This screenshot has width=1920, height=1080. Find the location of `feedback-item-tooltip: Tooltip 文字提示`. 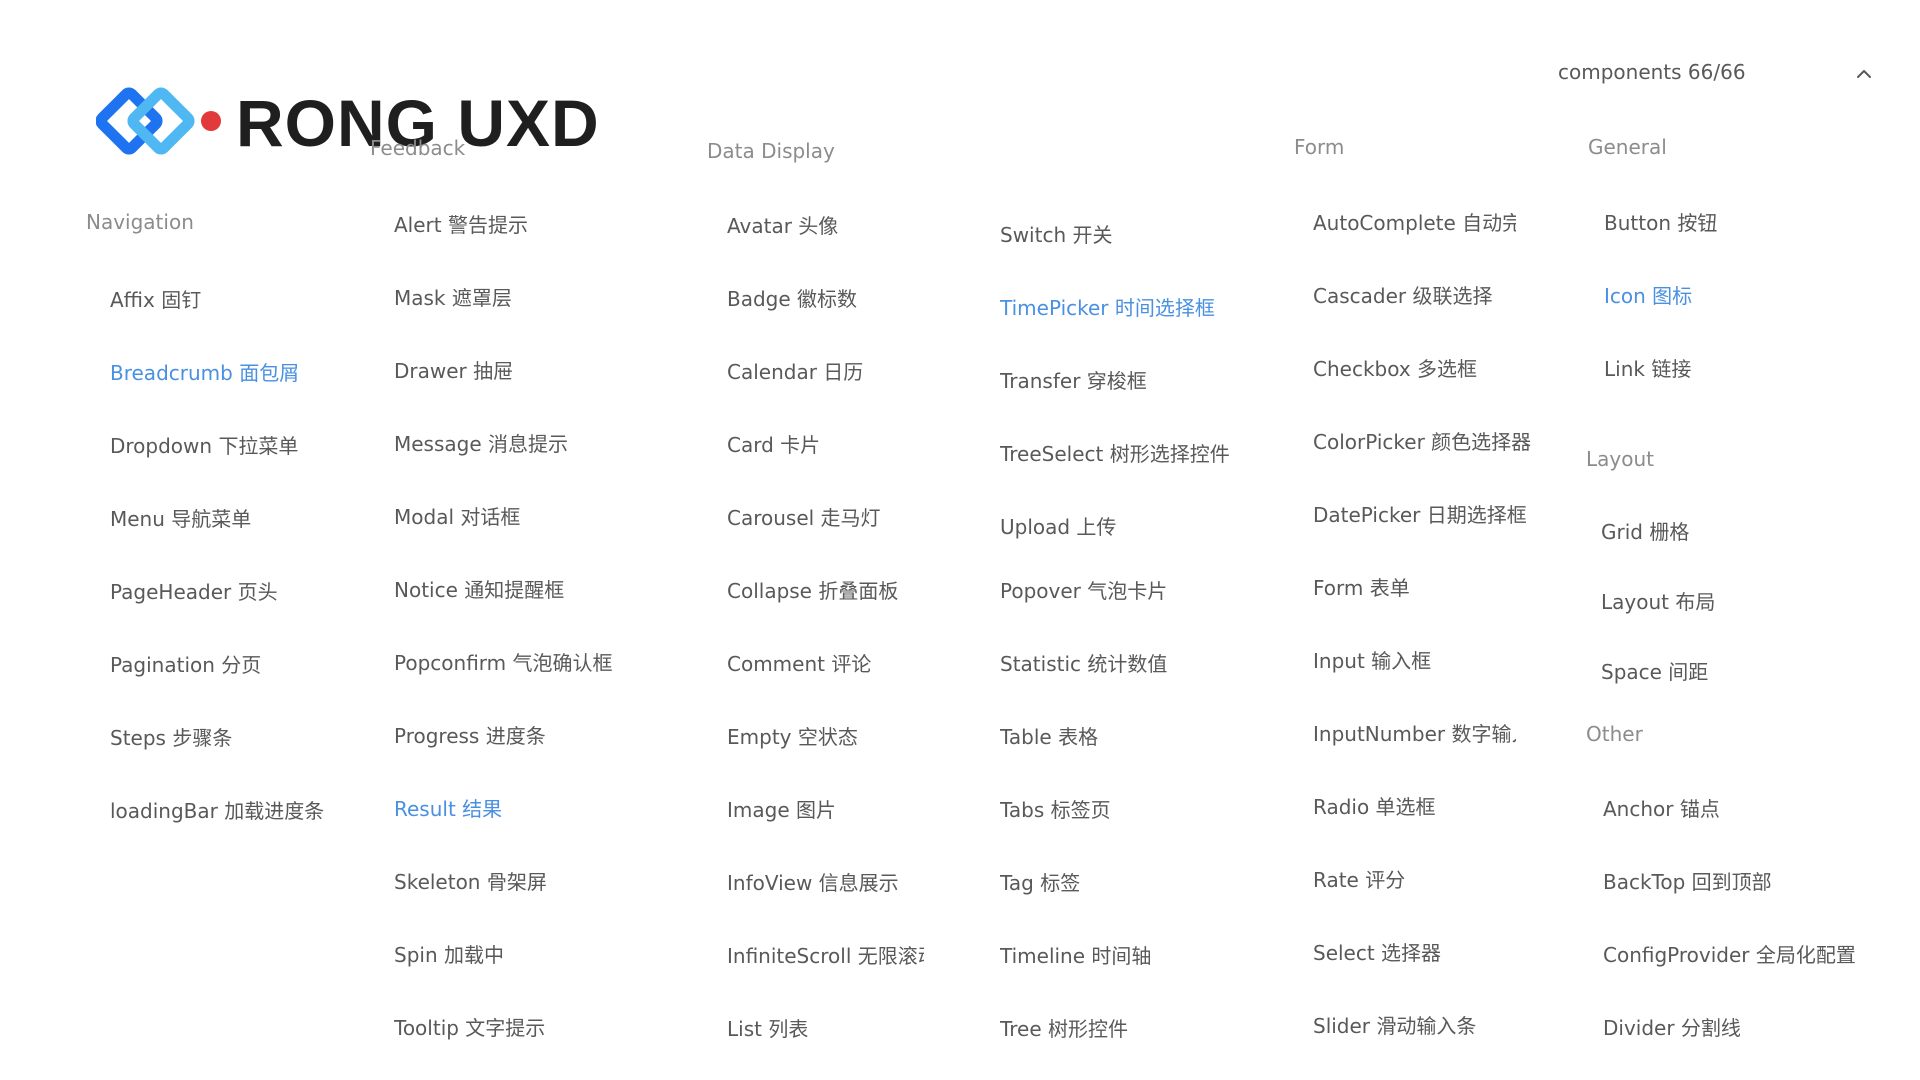

feedback-item-tooltip: Tooltip 文字提示 is located at coordinates (469, 1026).